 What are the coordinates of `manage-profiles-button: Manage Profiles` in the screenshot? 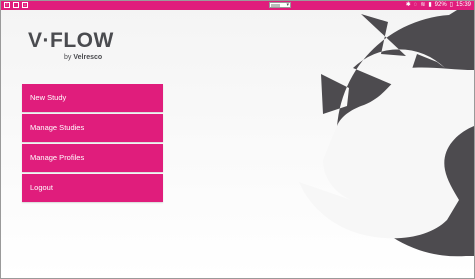 It's located at (92, 158).